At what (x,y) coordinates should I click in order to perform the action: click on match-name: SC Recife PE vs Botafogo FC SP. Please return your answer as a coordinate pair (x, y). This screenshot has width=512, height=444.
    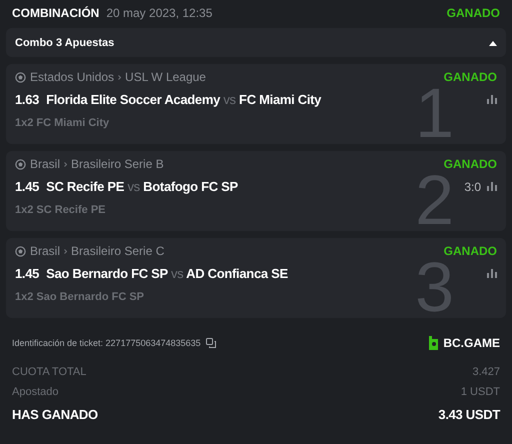
    Looking at the image, I should click on (142, 186).